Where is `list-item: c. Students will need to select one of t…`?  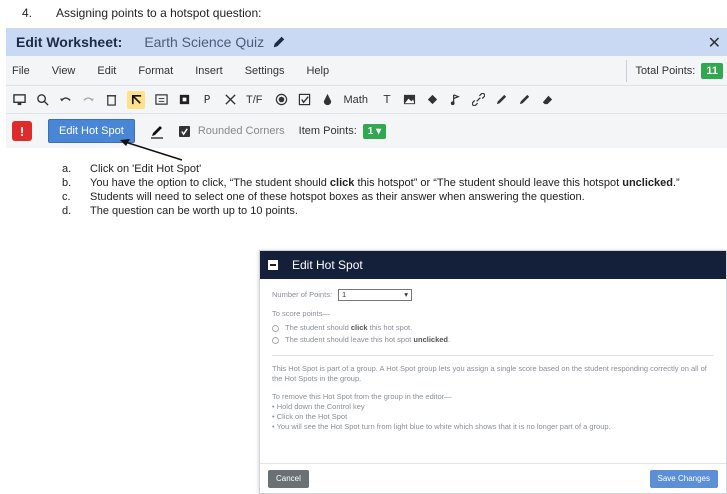 list-item: c. Students will need to select one of t… is located at coordinates (323, 197).